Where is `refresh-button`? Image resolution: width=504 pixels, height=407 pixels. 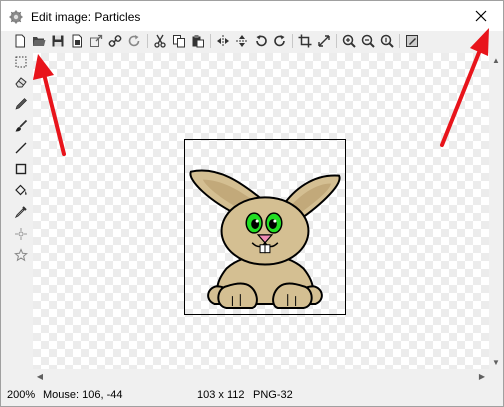
refresh-button is located at coordinates (134, 41).